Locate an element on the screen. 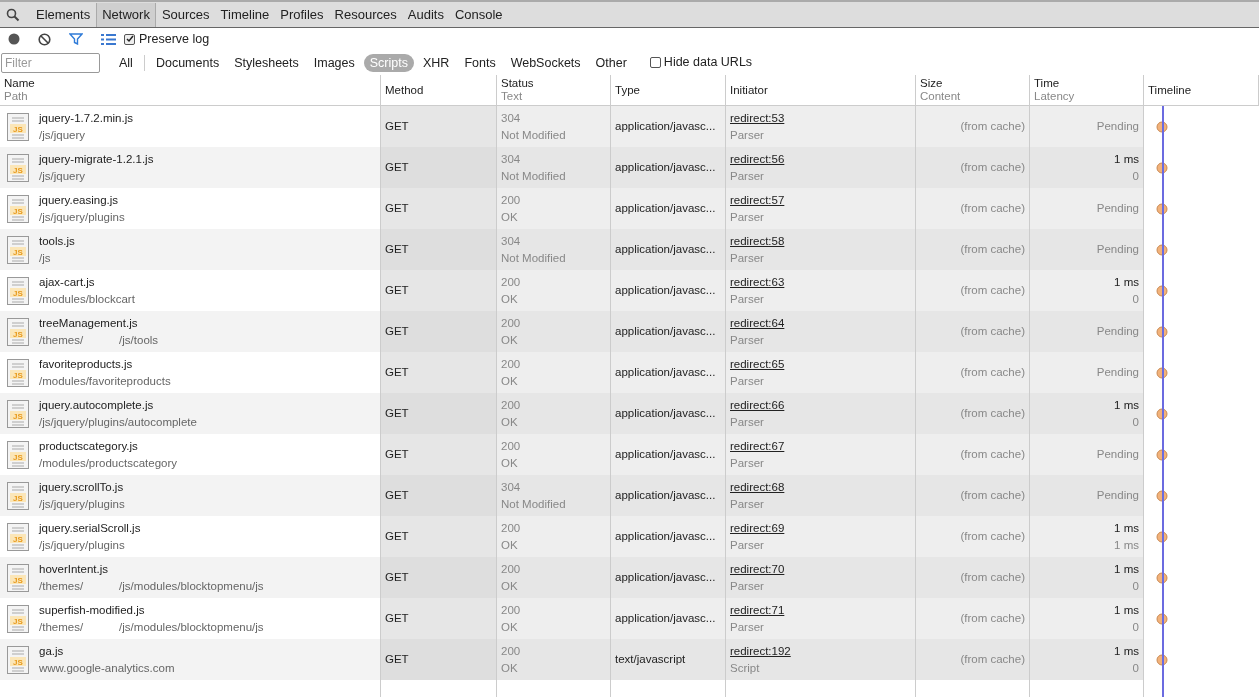 This screenshot has width=1259, height=697. name-cell: JS jquery-migrate-1.2.1.js /js/jquery is located at coordinates (190, 167).